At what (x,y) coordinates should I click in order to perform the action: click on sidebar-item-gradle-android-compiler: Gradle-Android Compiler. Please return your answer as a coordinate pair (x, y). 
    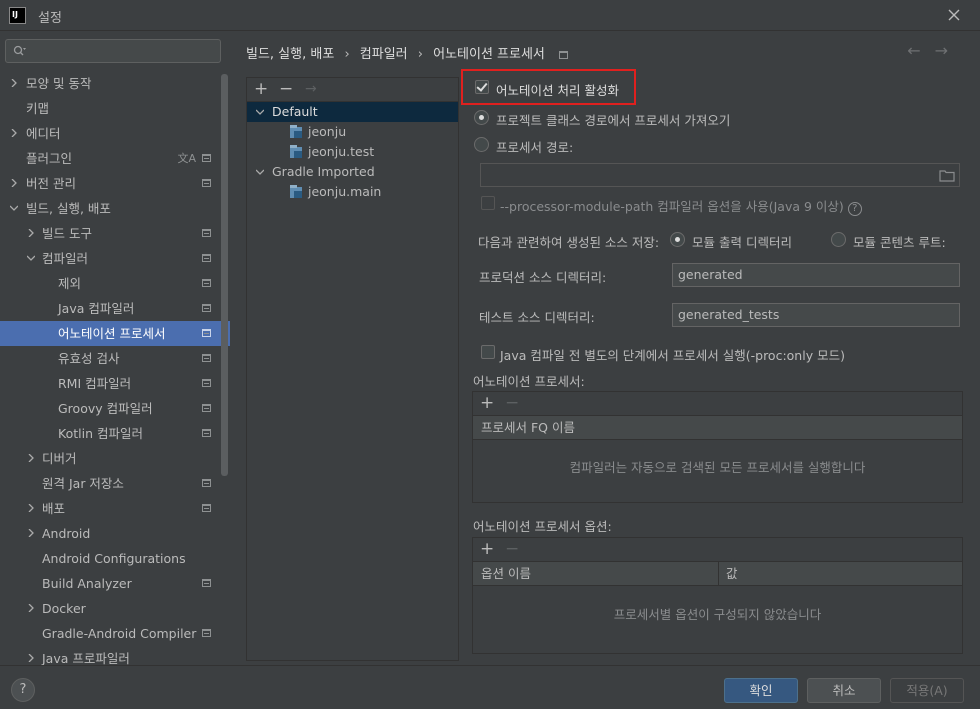
    Looking at the image, I should click on (115, 633).